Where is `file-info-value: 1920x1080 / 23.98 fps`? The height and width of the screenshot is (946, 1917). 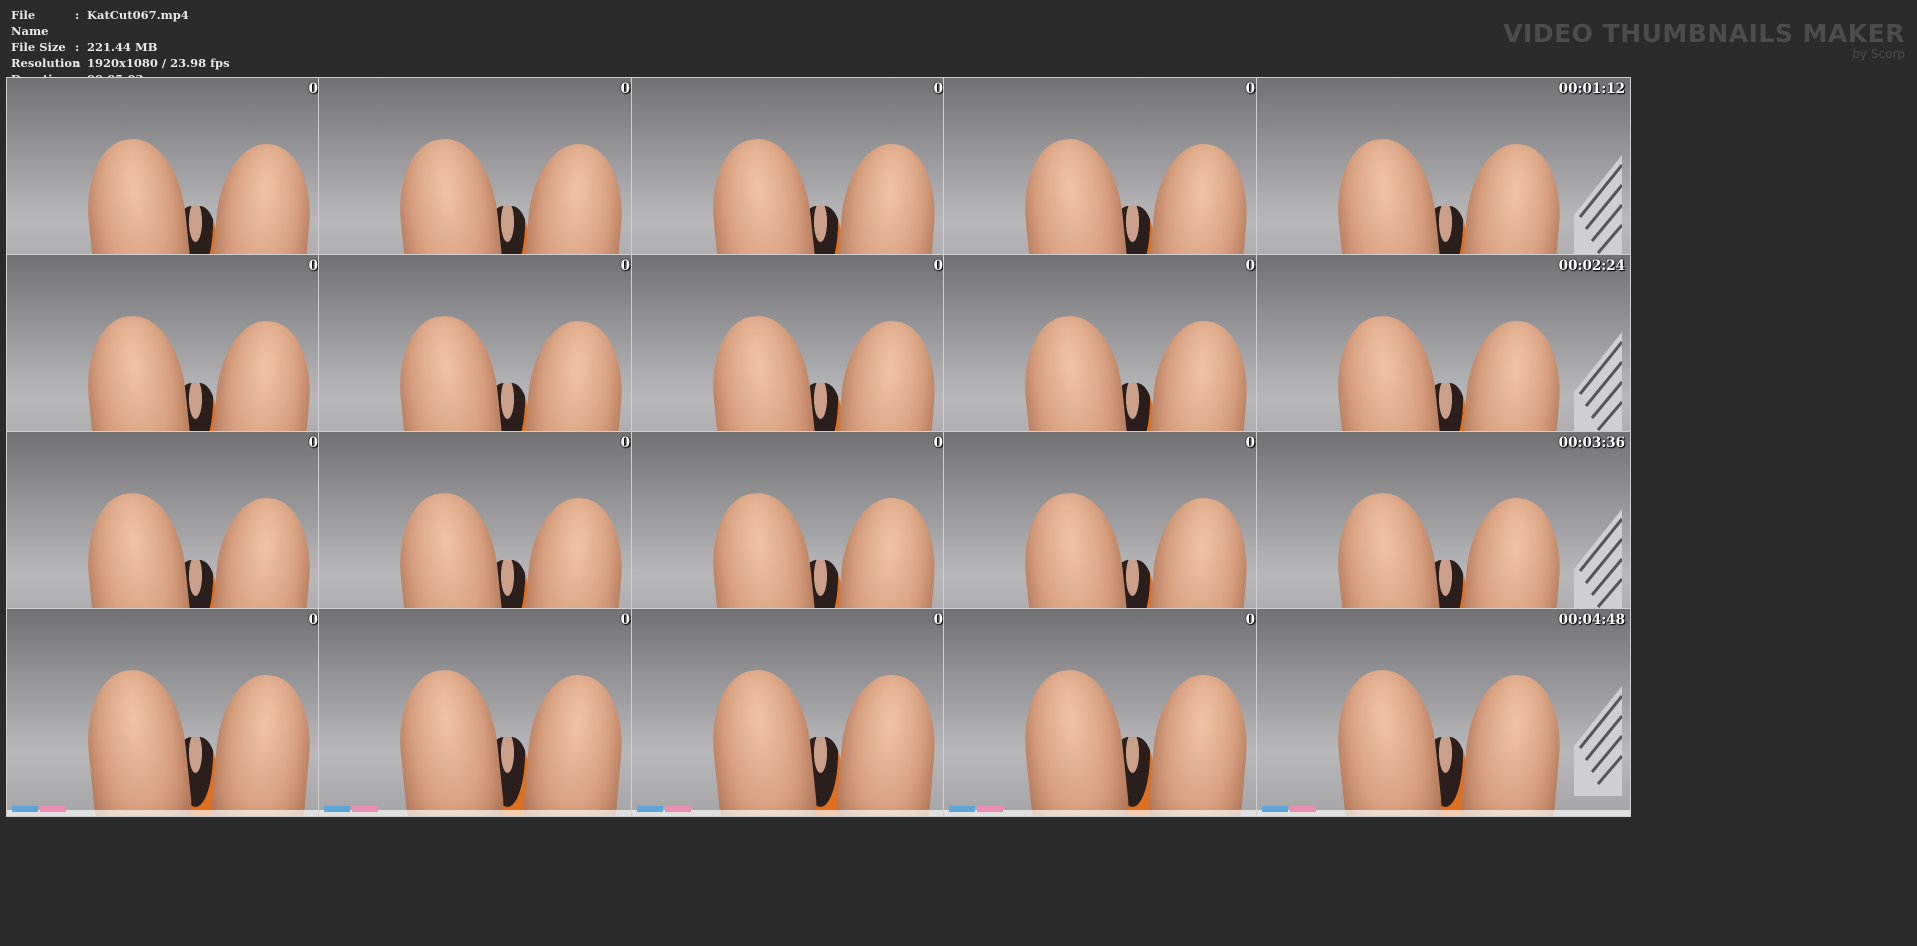 file-info-value: 1920x1080 / 23.98 fps is located at coordinates (158, 63).